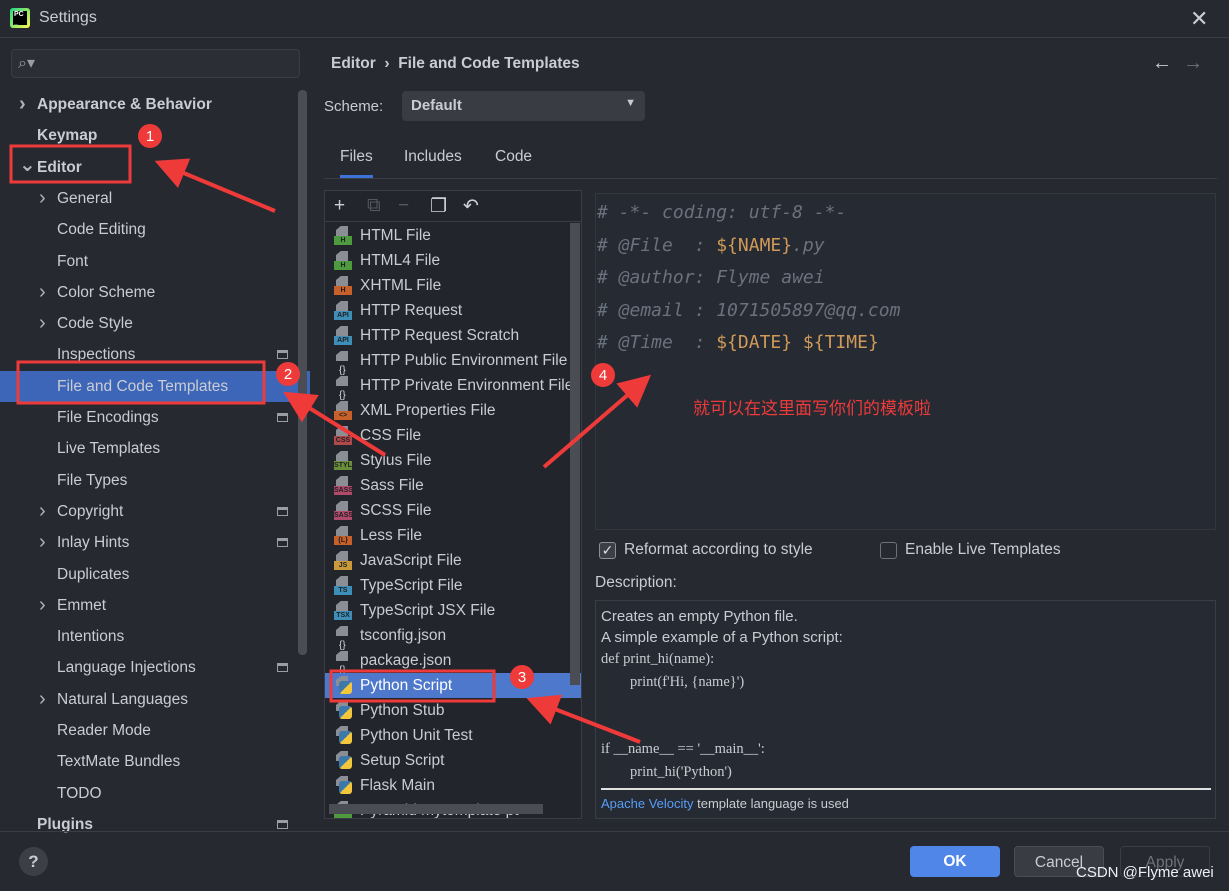  I want to click on sidebar-item-inspections: Inspections, so click(150, 354).